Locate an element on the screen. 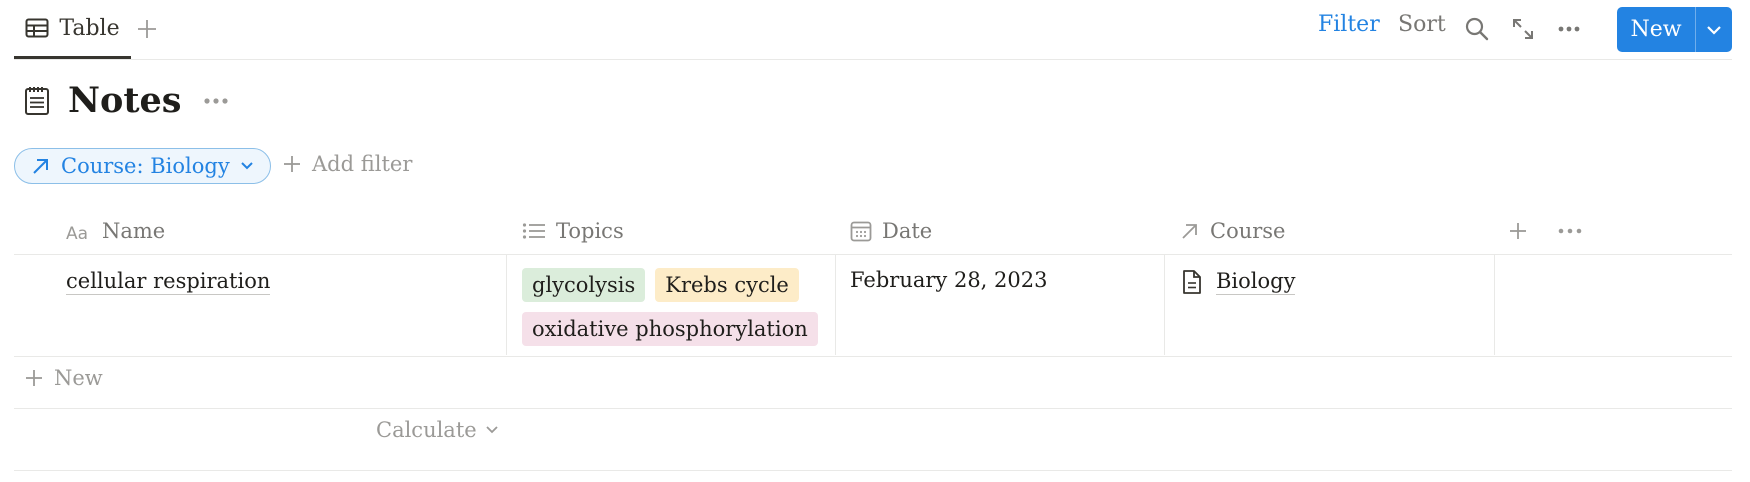  column-header-course: Course is located at coordinates (1232, 231).